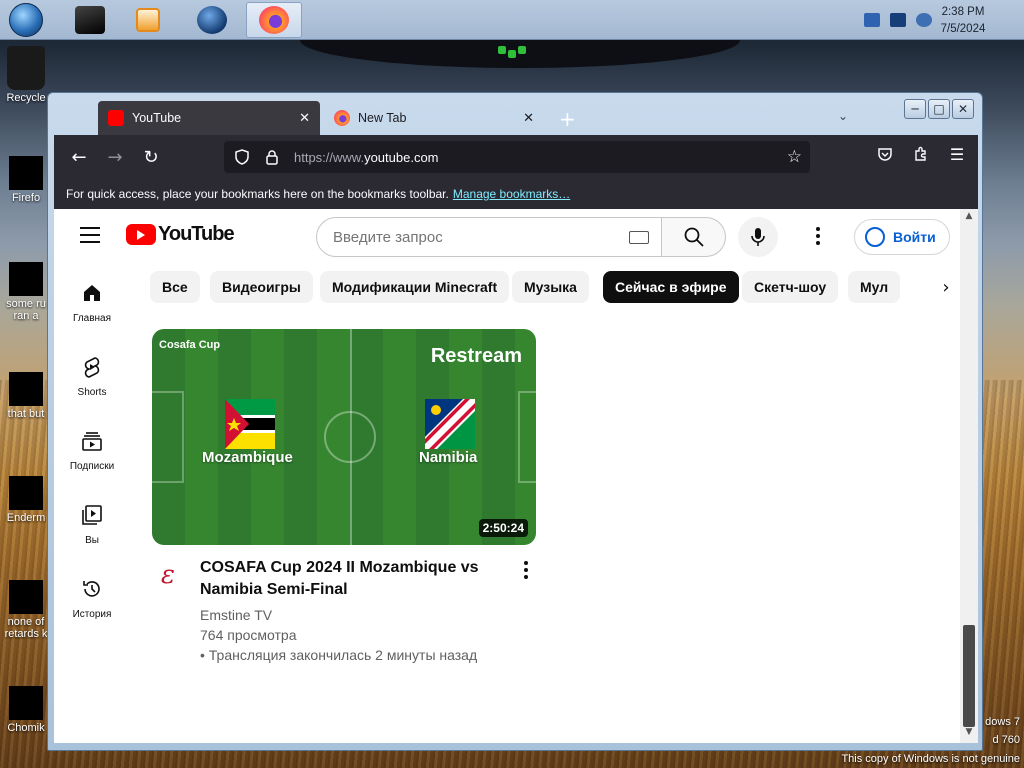 The image size is (1024, 768). I want to click on view-count: 764 просмотра, so click(248, 635).